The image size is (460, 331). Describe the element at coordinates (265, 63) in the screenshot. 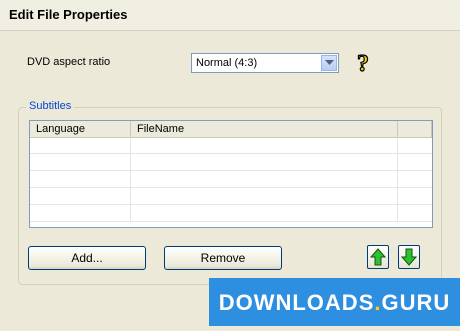

I see `aspect-ratio-select: Normal (4:3)` at that location.